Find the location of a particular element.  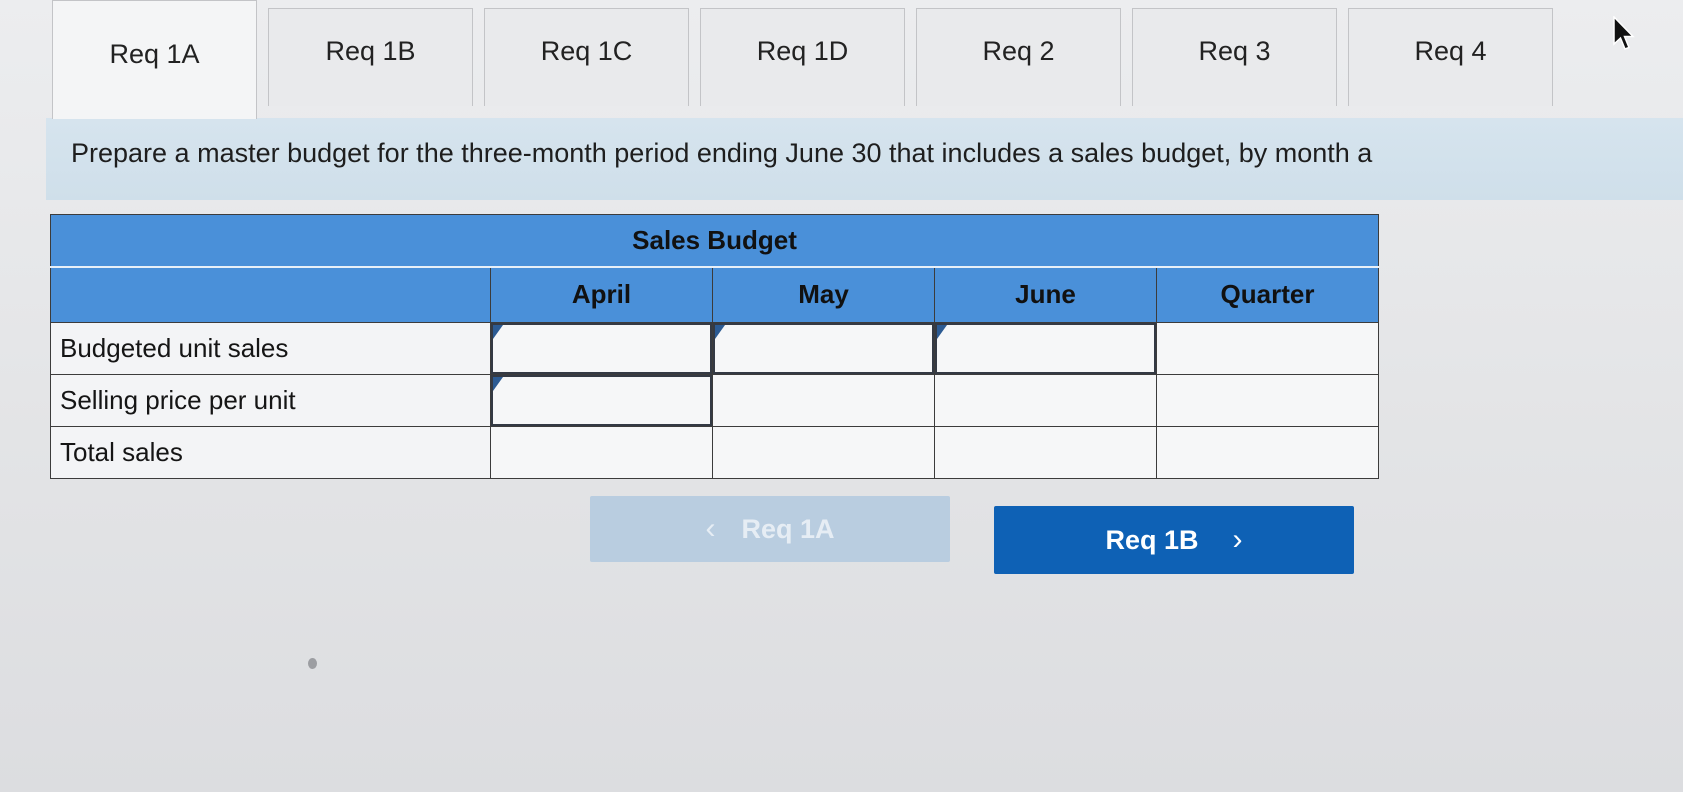

tab-label: Req 4 is located at coordinates (1450, 51).